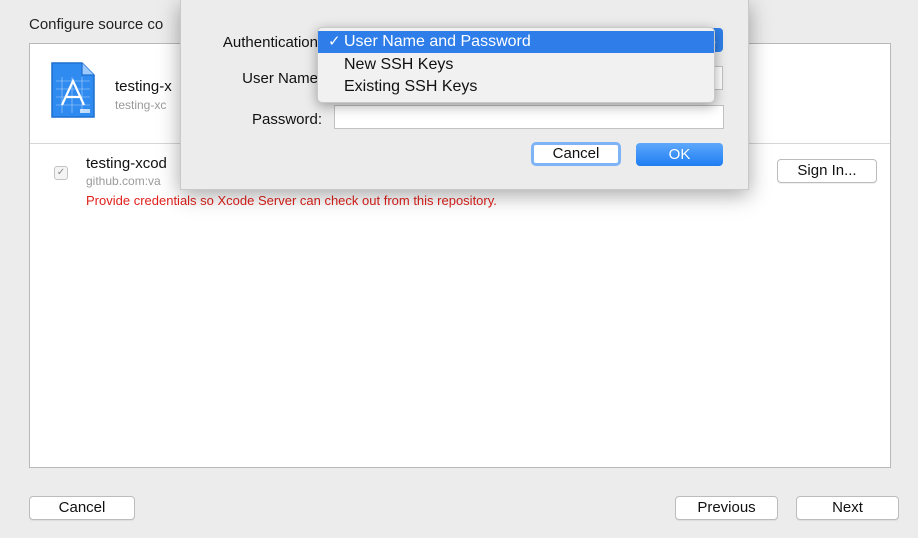  What do you see at coordinates (847, 508) in the screenshot?
I see `next-button: Next` at bounding box center [847, 508].